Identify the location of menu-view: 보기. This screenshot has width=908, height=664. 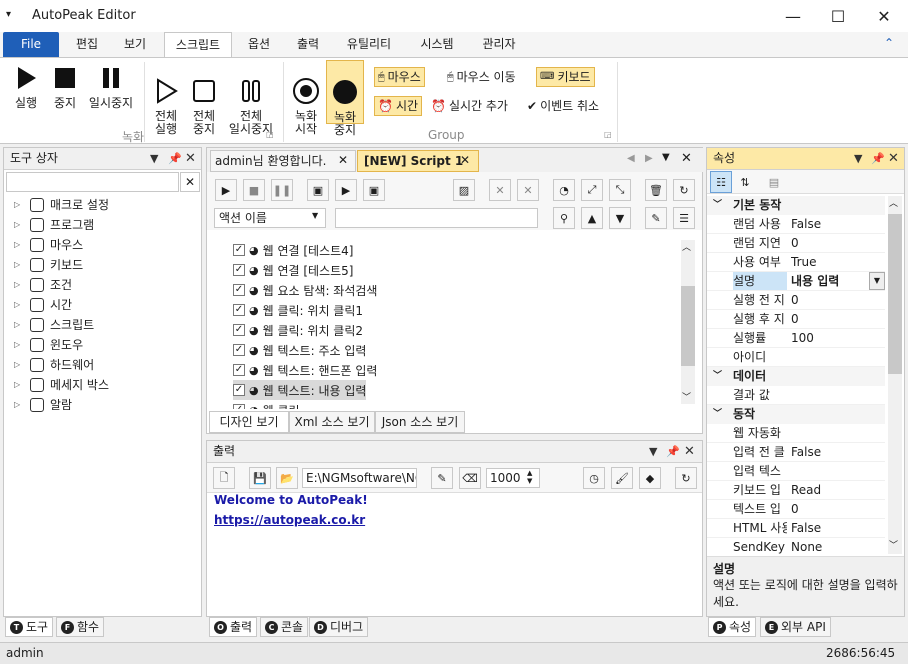
(135, 44).